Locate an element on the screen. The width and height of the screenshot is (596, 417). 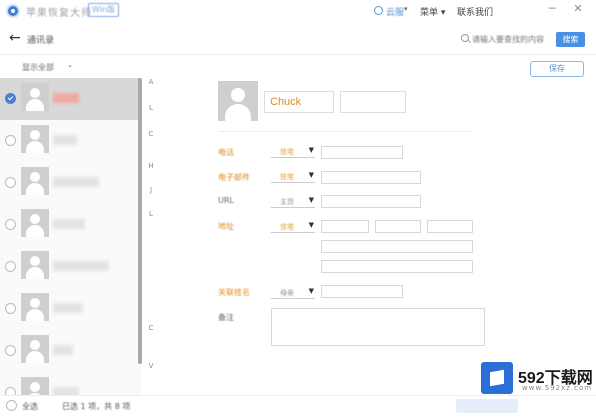
user-caret-icon: ▾ is located at coordinates (406, 9).